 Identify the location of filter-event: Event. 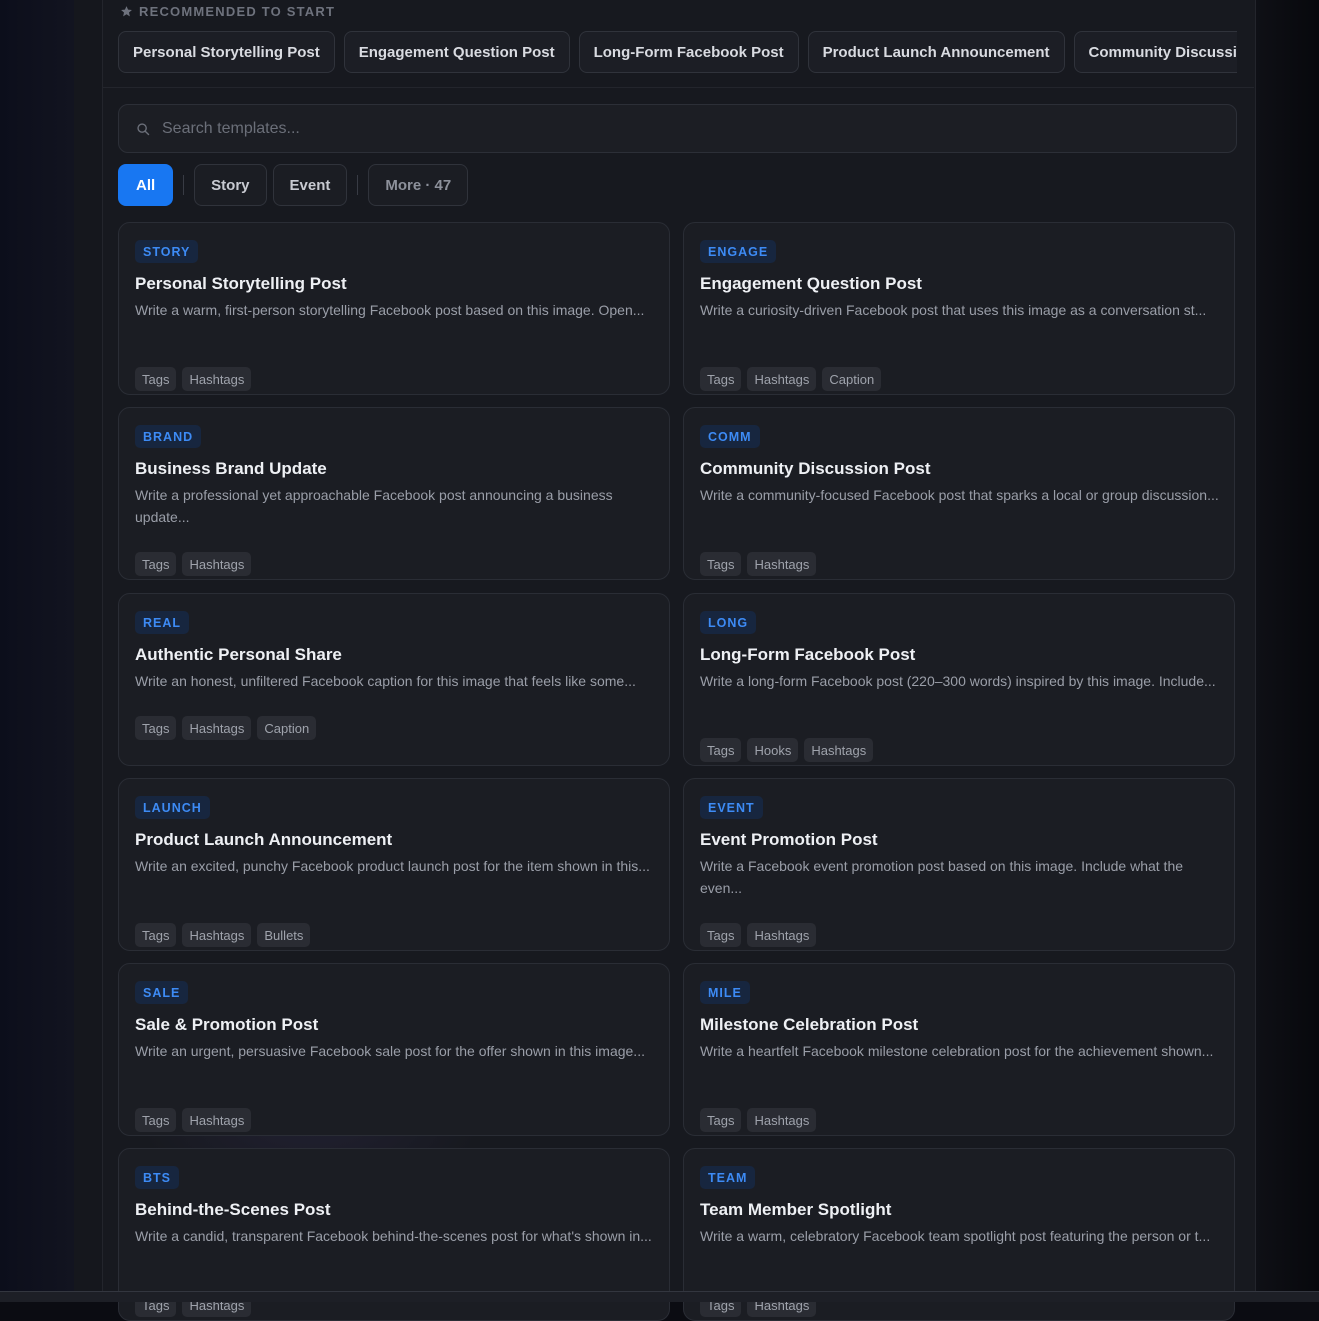
(310, 185).